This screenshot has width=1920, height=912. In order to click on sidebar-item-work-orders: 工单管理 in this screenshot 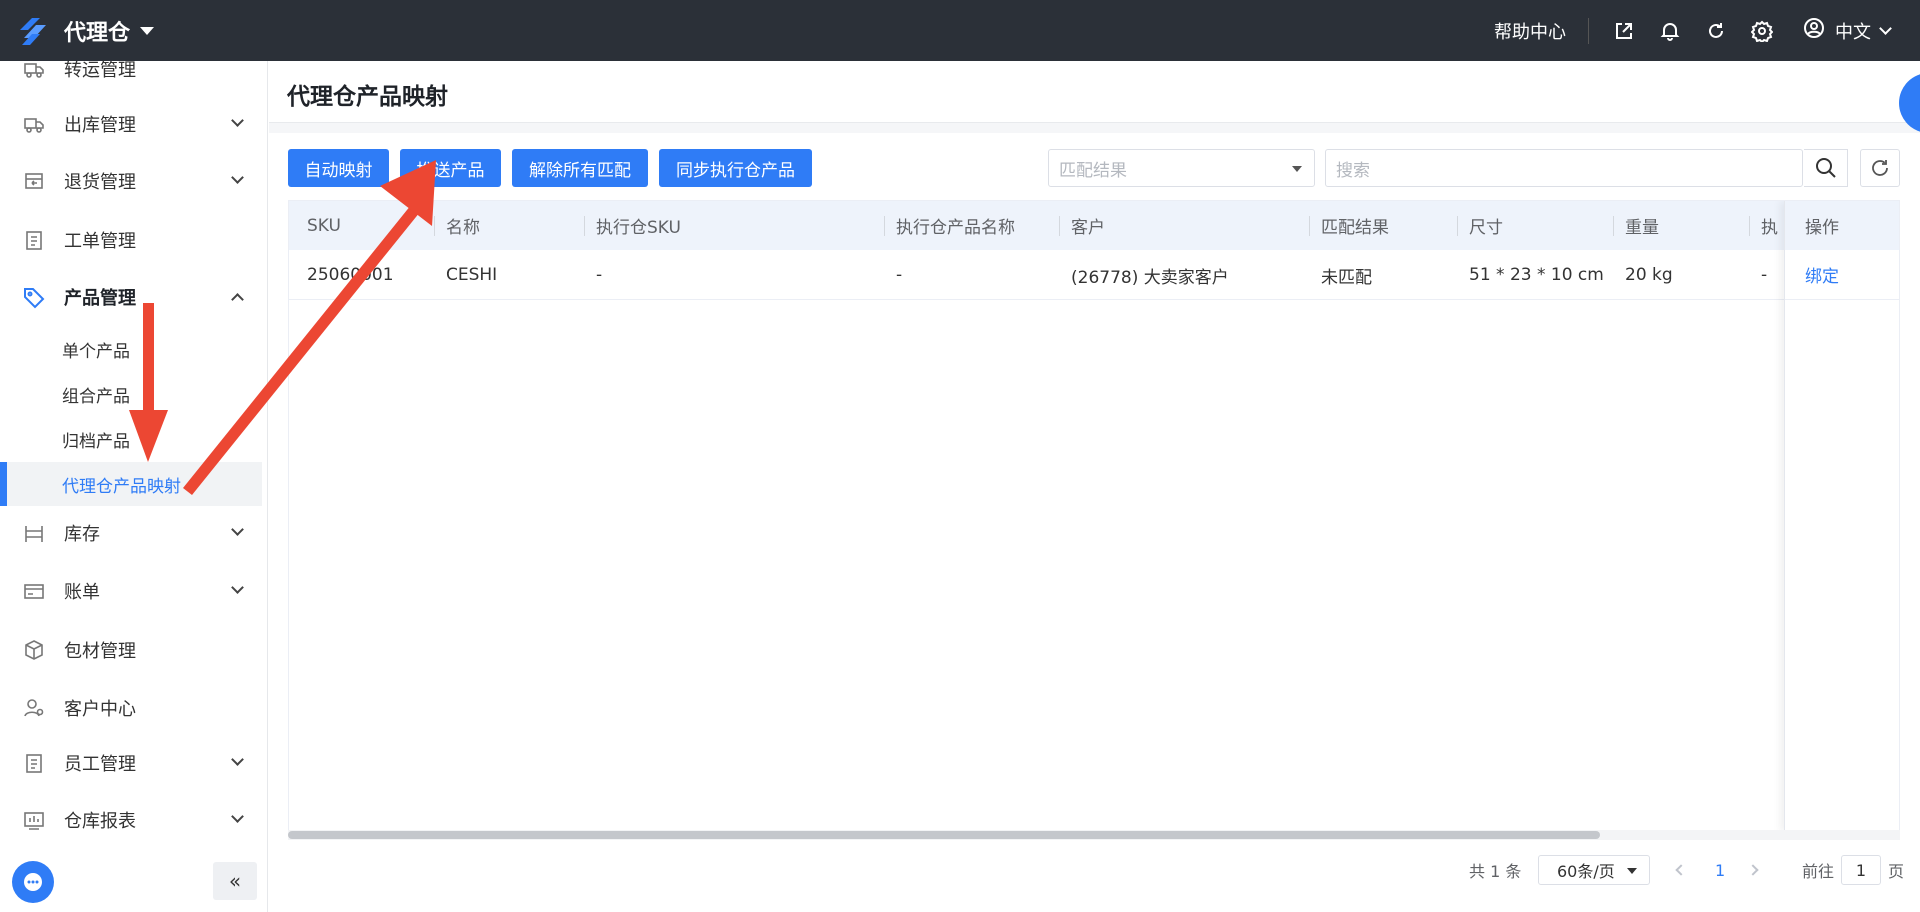, I will do `click(131, 240)`.